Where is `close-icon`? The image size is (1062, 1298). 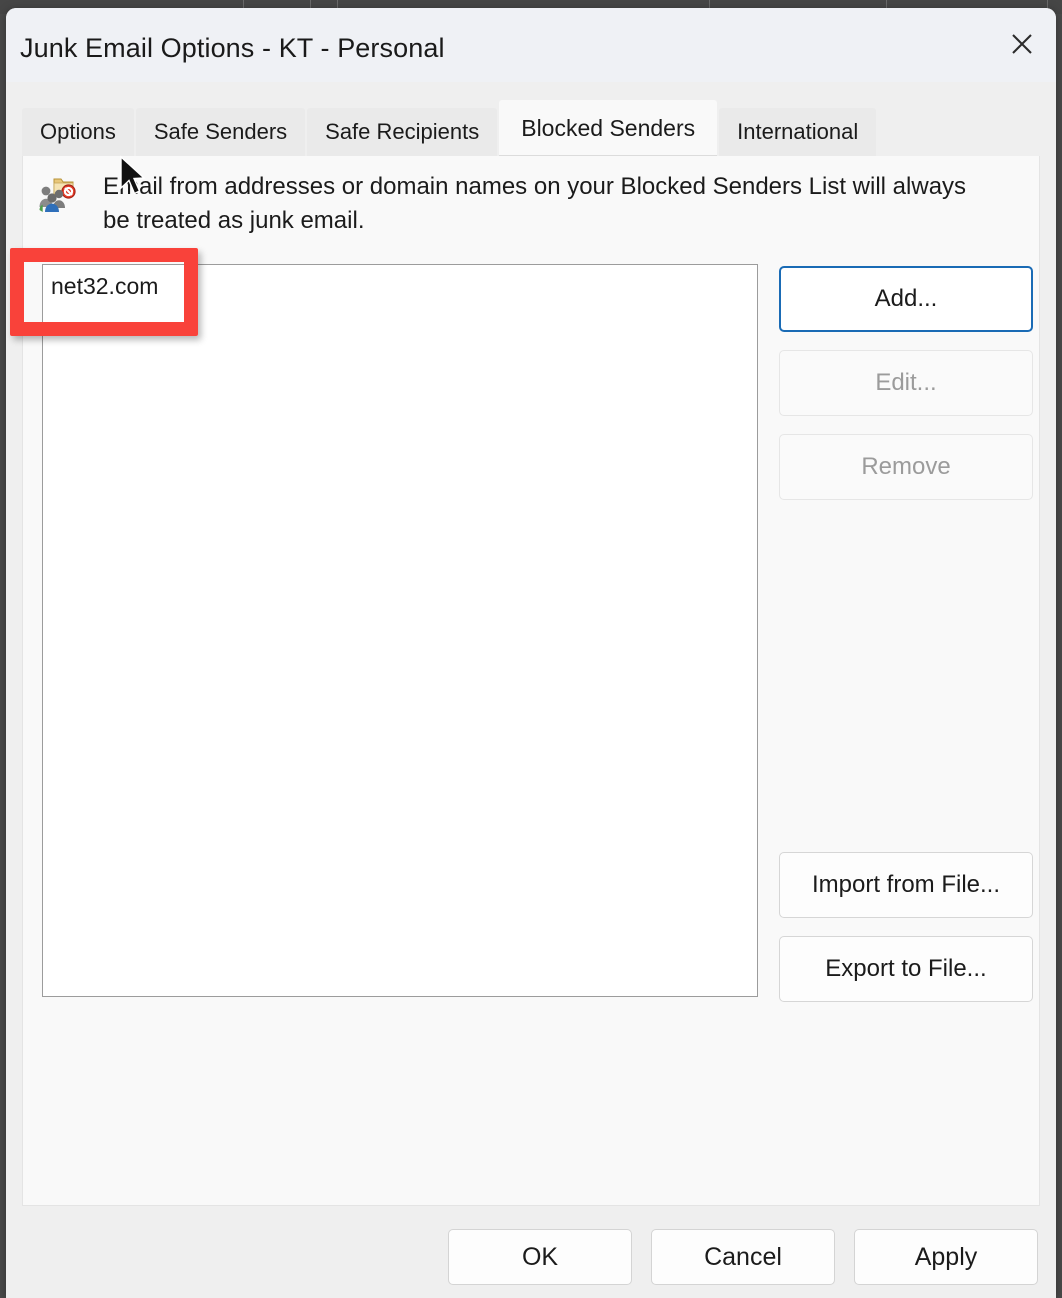
close-icon is located at coordinates (1022, 44).